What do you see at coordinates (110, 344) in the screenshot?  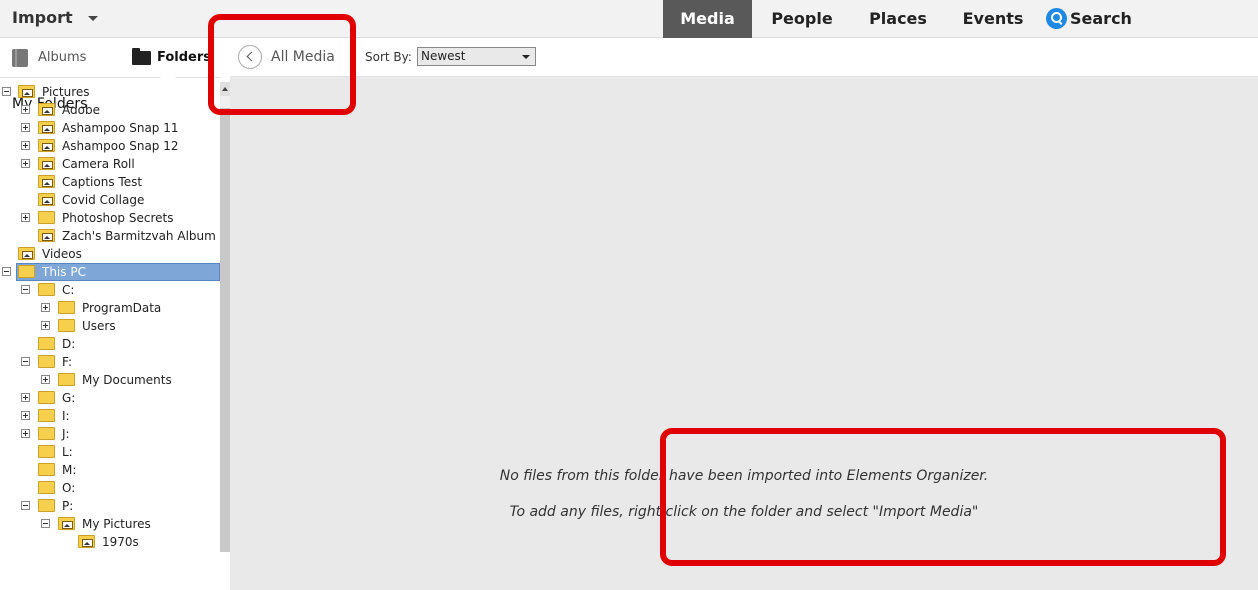 I see `tree-item: D:` at bounding box center [110, 344].